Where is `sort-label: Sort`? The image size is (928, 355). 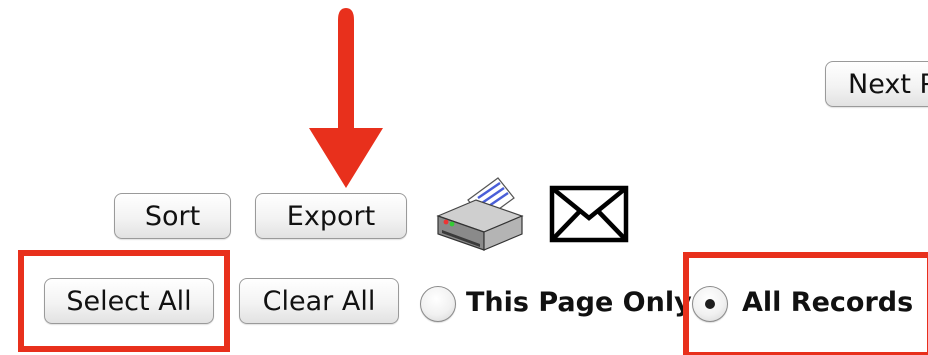
sort-label: Sort is located at coordinates (172, 216).